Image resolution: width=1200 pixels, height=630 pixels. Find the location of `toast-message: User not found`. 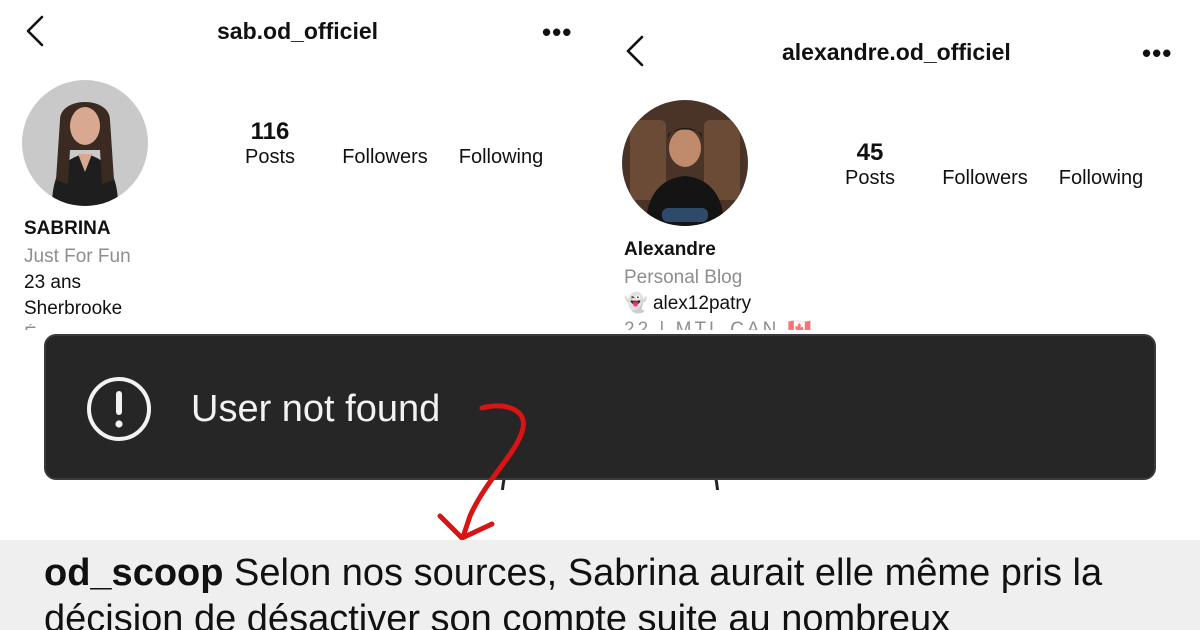

toast-message: User not found is located at coordinates (316, 409).